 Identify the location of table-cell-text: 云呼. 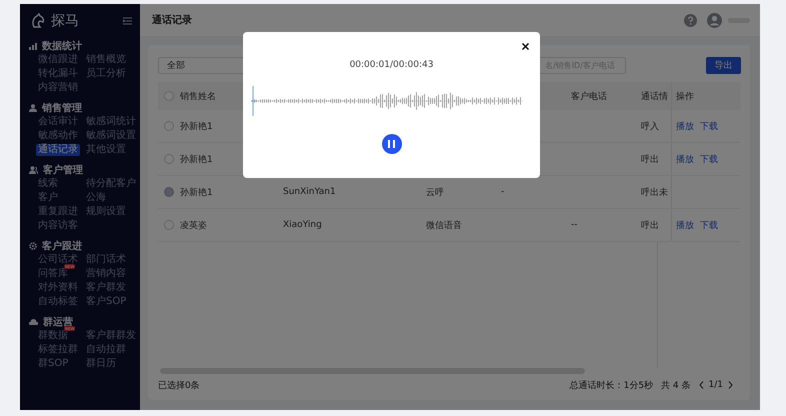
(435, 192).